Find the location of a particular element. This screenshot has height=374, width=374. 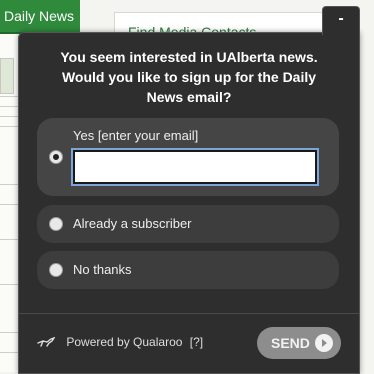

minimize-button: - is located at coordinates (341, 20).